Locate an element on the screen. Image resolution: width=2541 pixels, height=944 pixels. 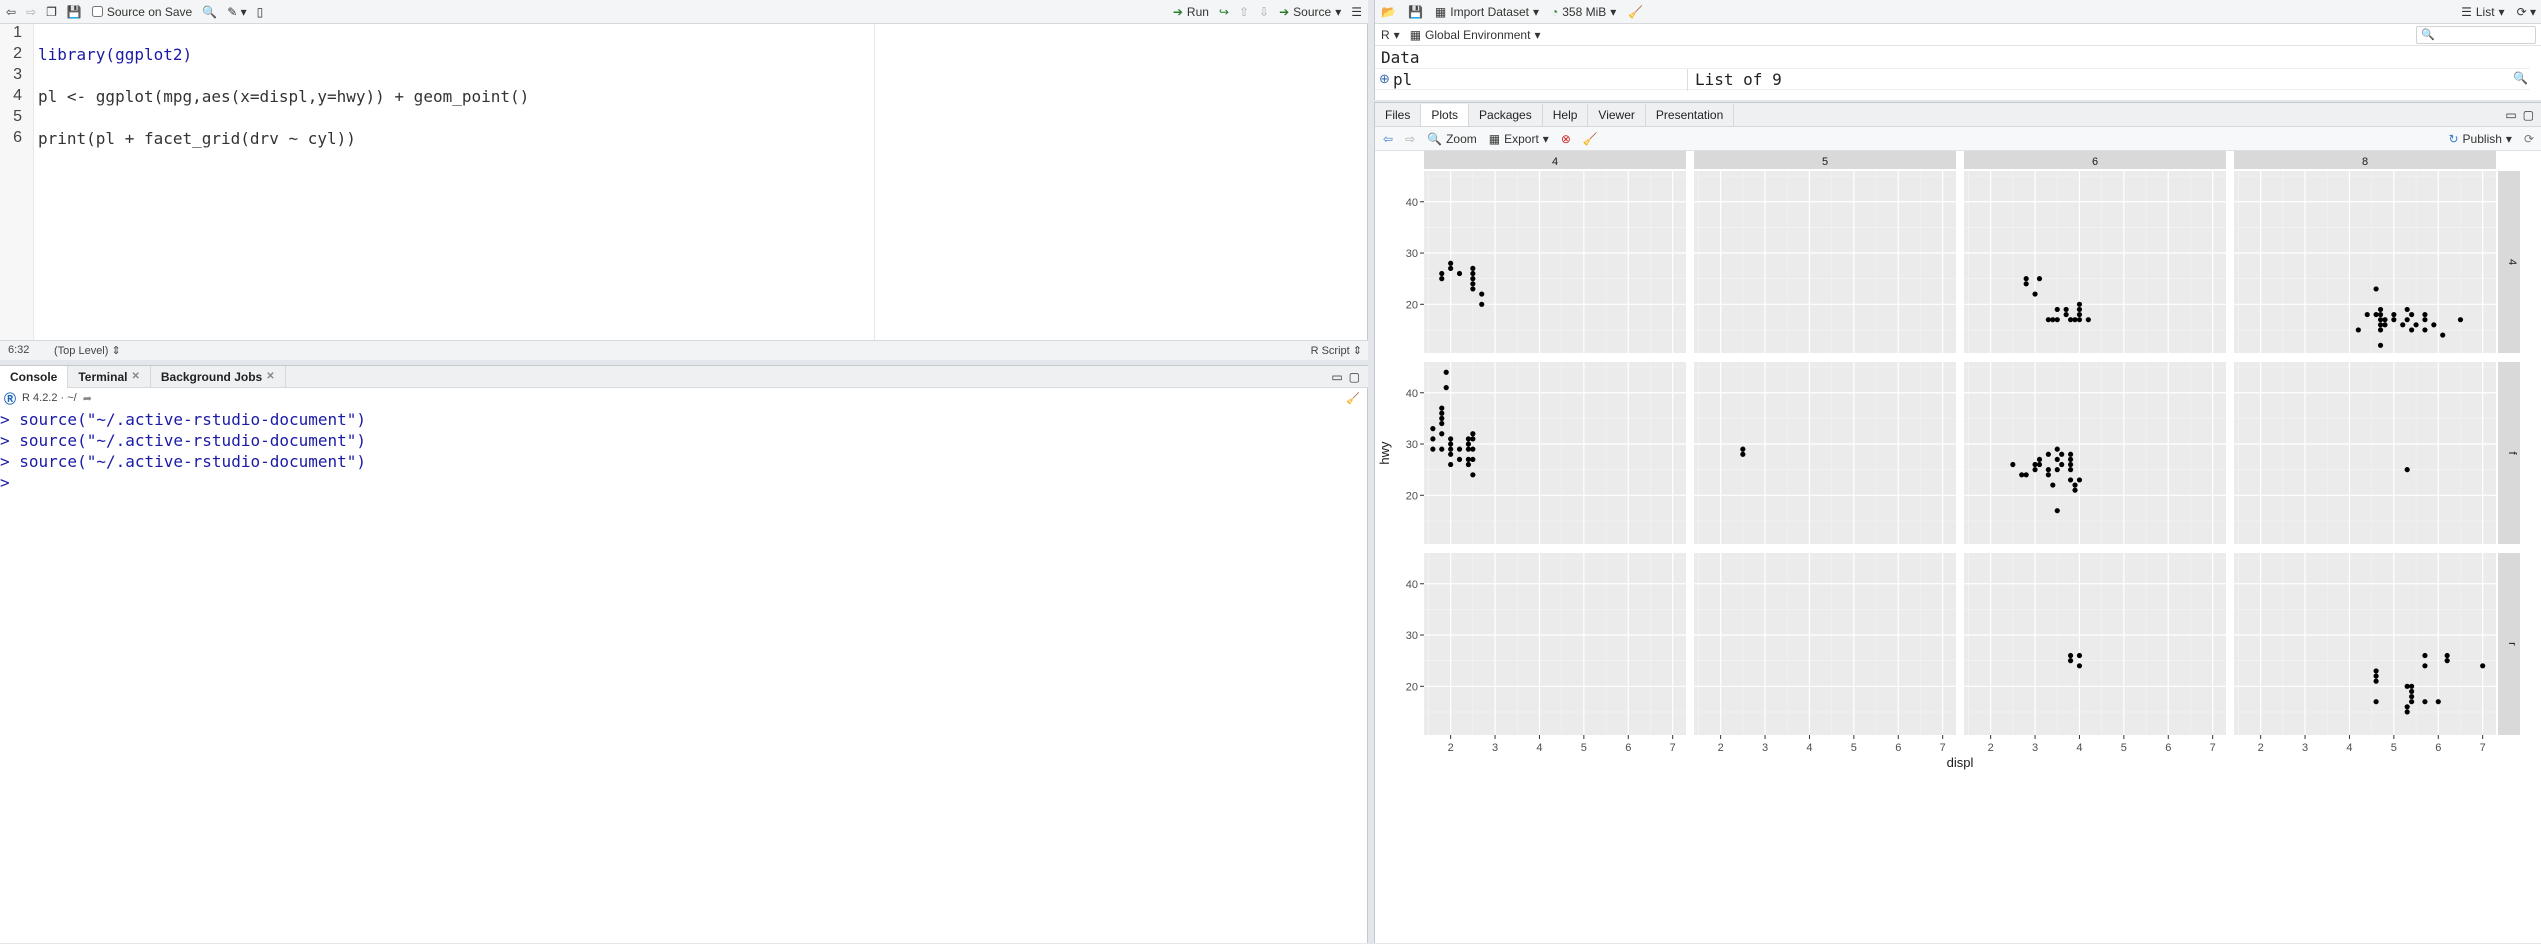
tab-packages: Packages is located at coordinates (1506, 114).